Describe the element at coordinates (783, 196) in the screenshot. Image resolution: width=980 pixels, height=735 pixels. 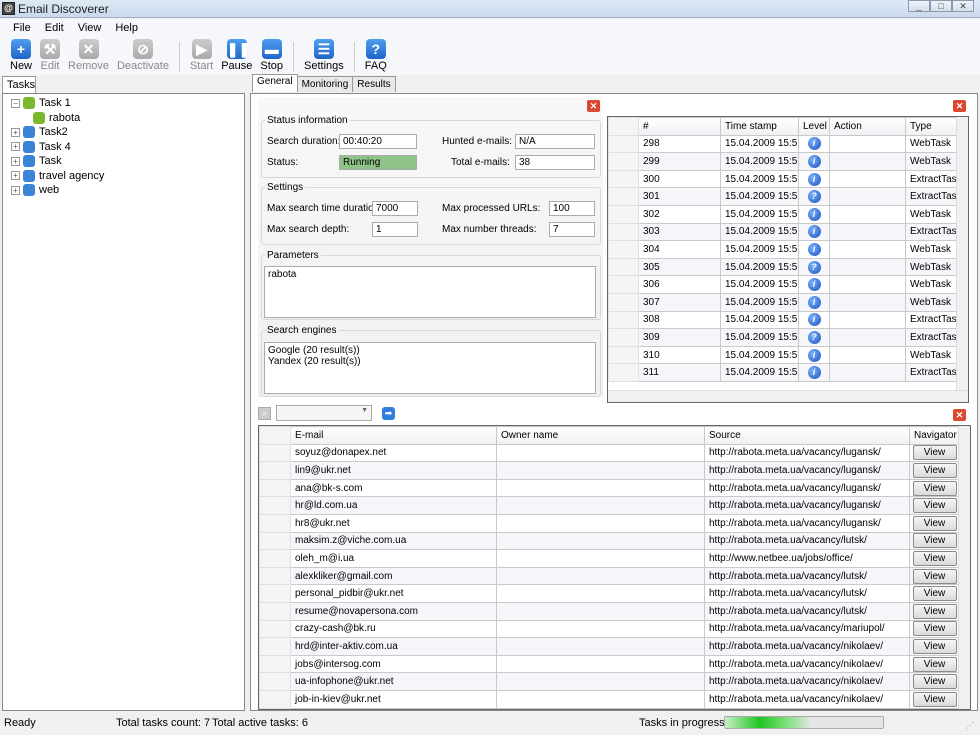
I see `log-row: 301 15.04.2009 15:5... ? ExtractTasl` at that location.